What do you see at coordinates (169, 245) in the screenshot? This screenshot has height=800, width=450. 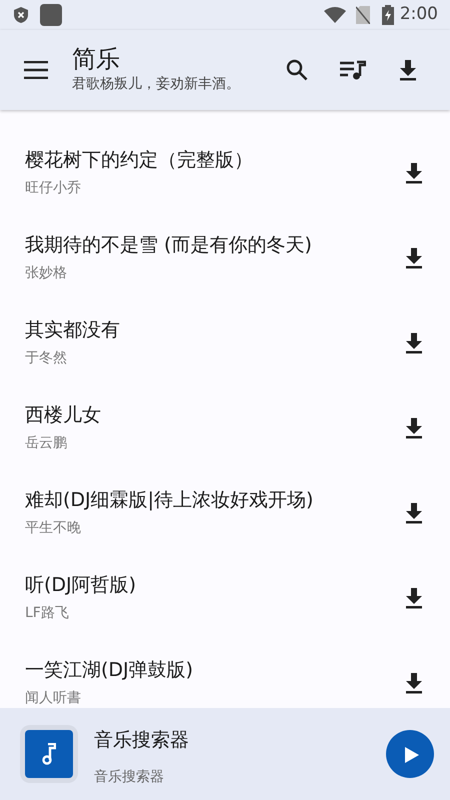 I see `song-title: 我期待的不是雪 (而是有你的冬天)` at bounding box center [169, 245].